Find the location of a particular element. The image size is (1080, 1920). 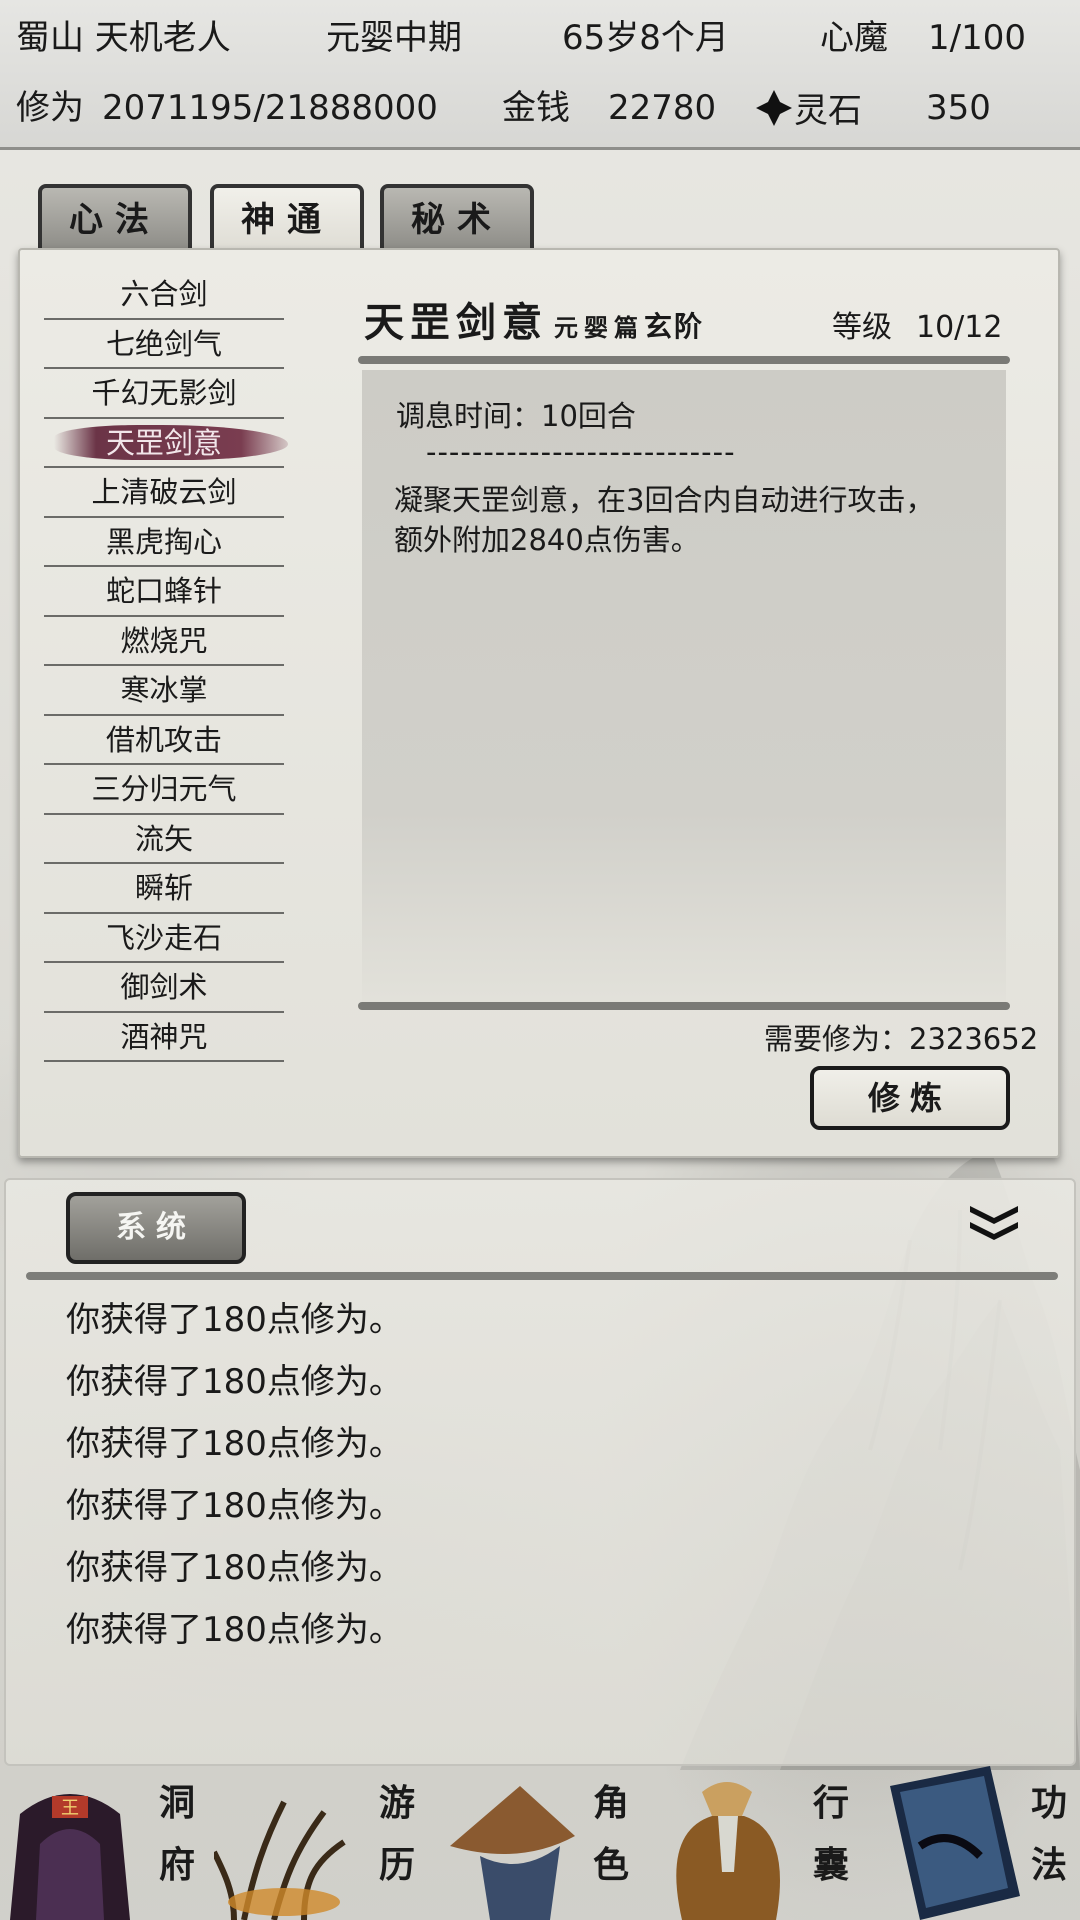

cultivate-button: 修炼 is located at coordinates (910, 1098).